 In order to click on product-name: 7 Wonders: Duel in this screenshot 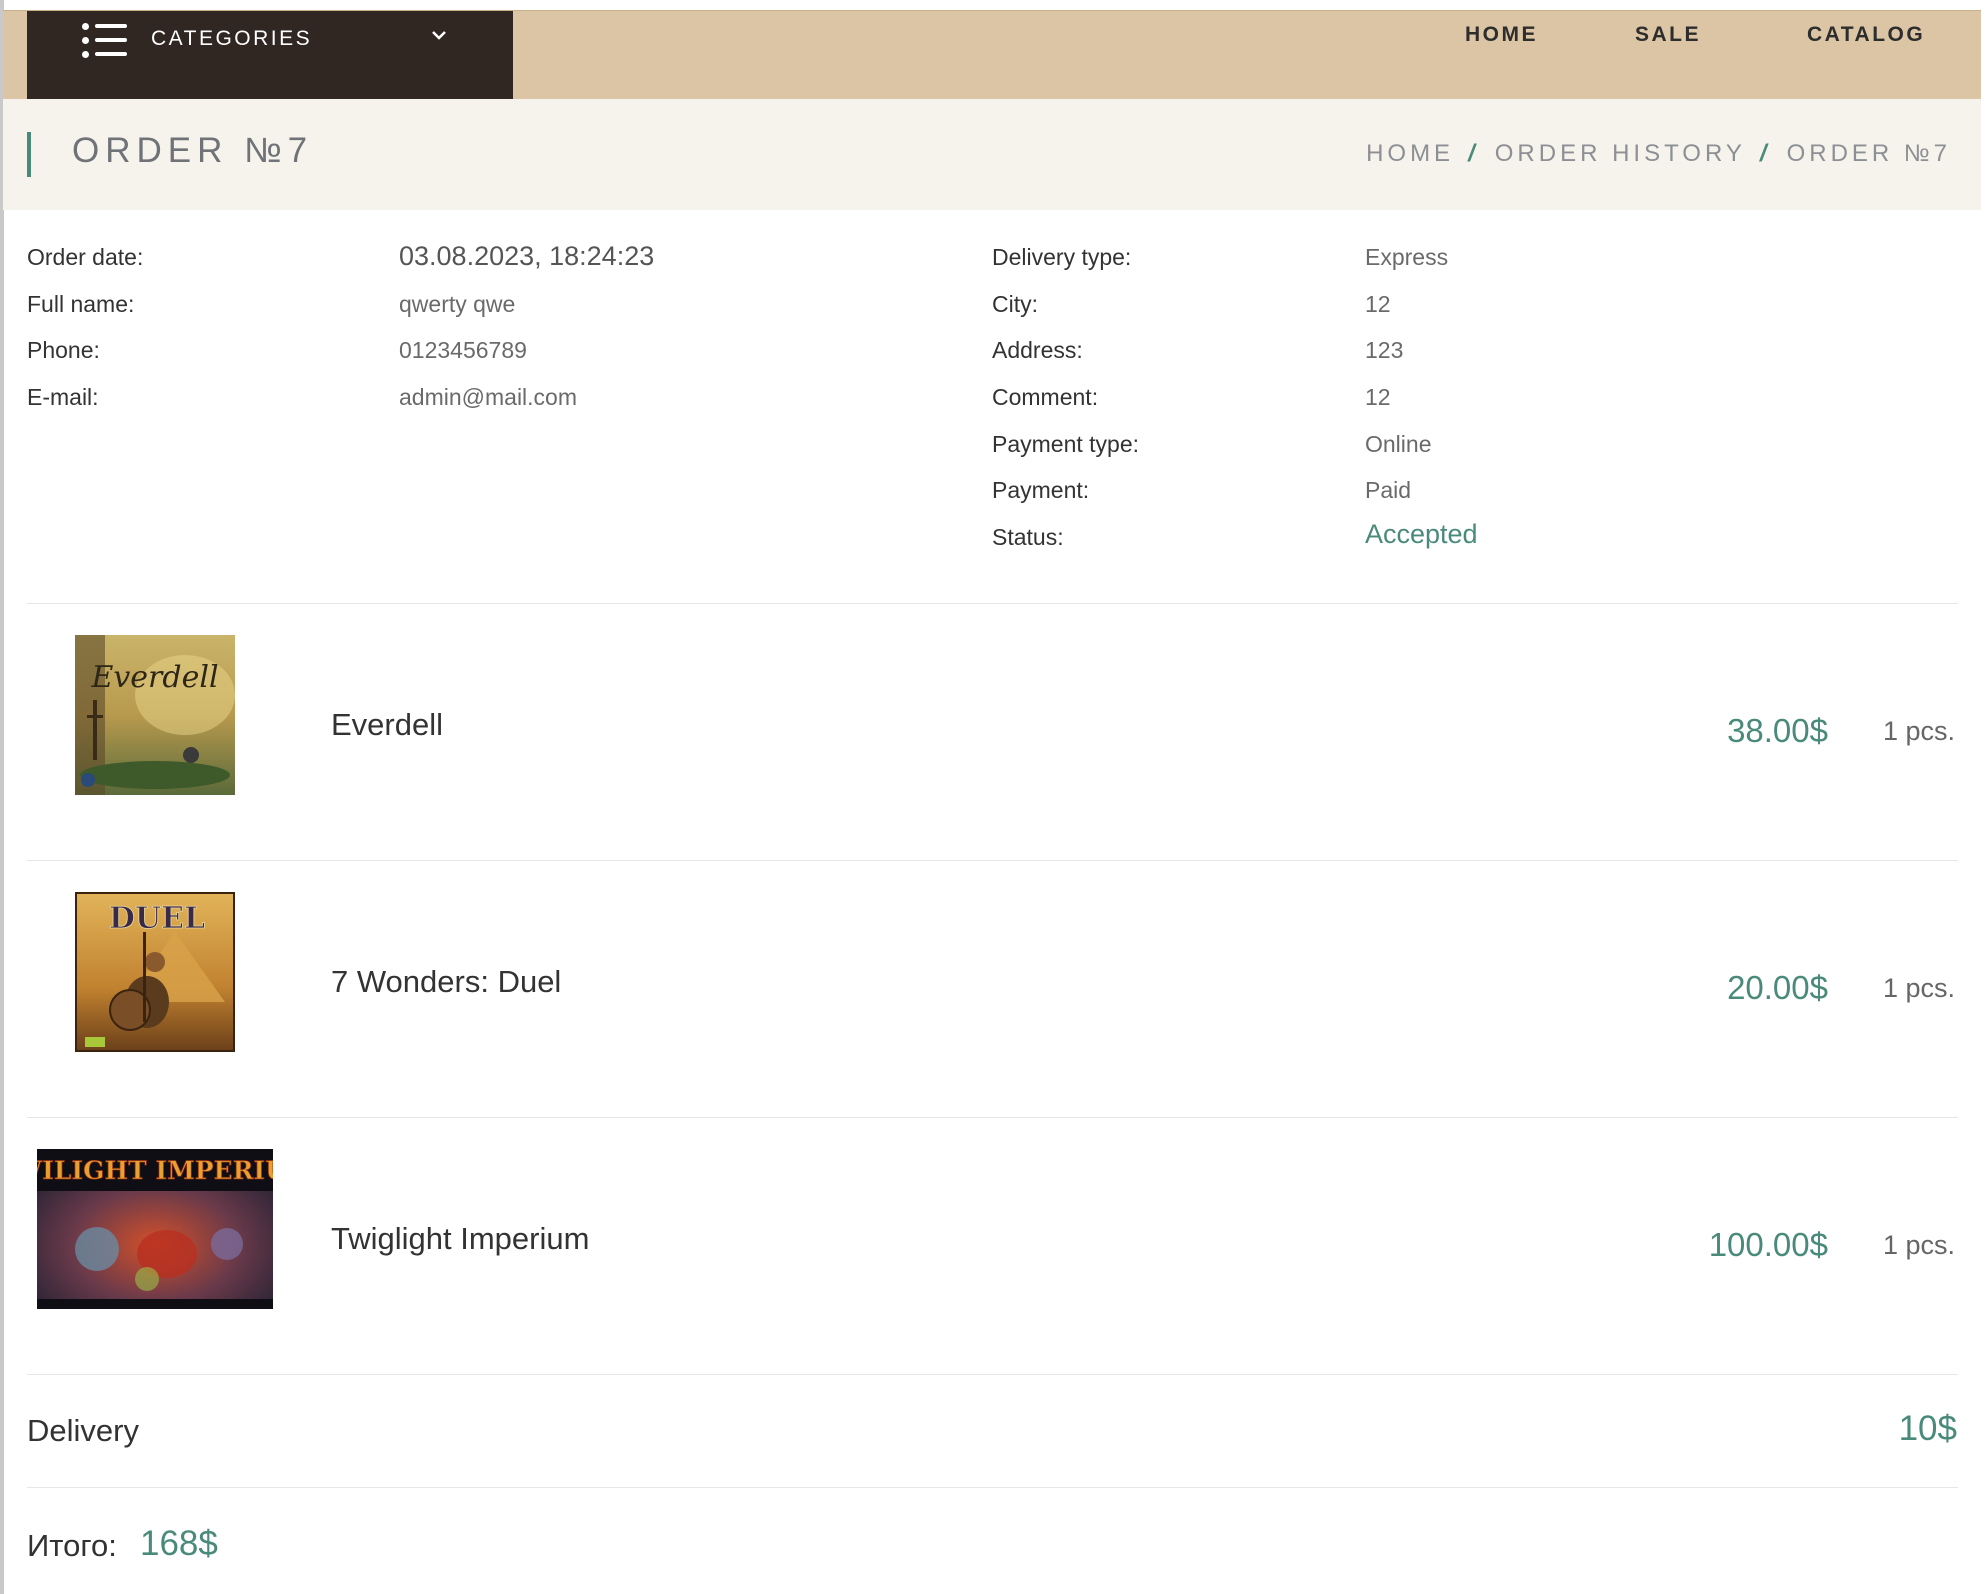, I will do `click(446, 982)`.